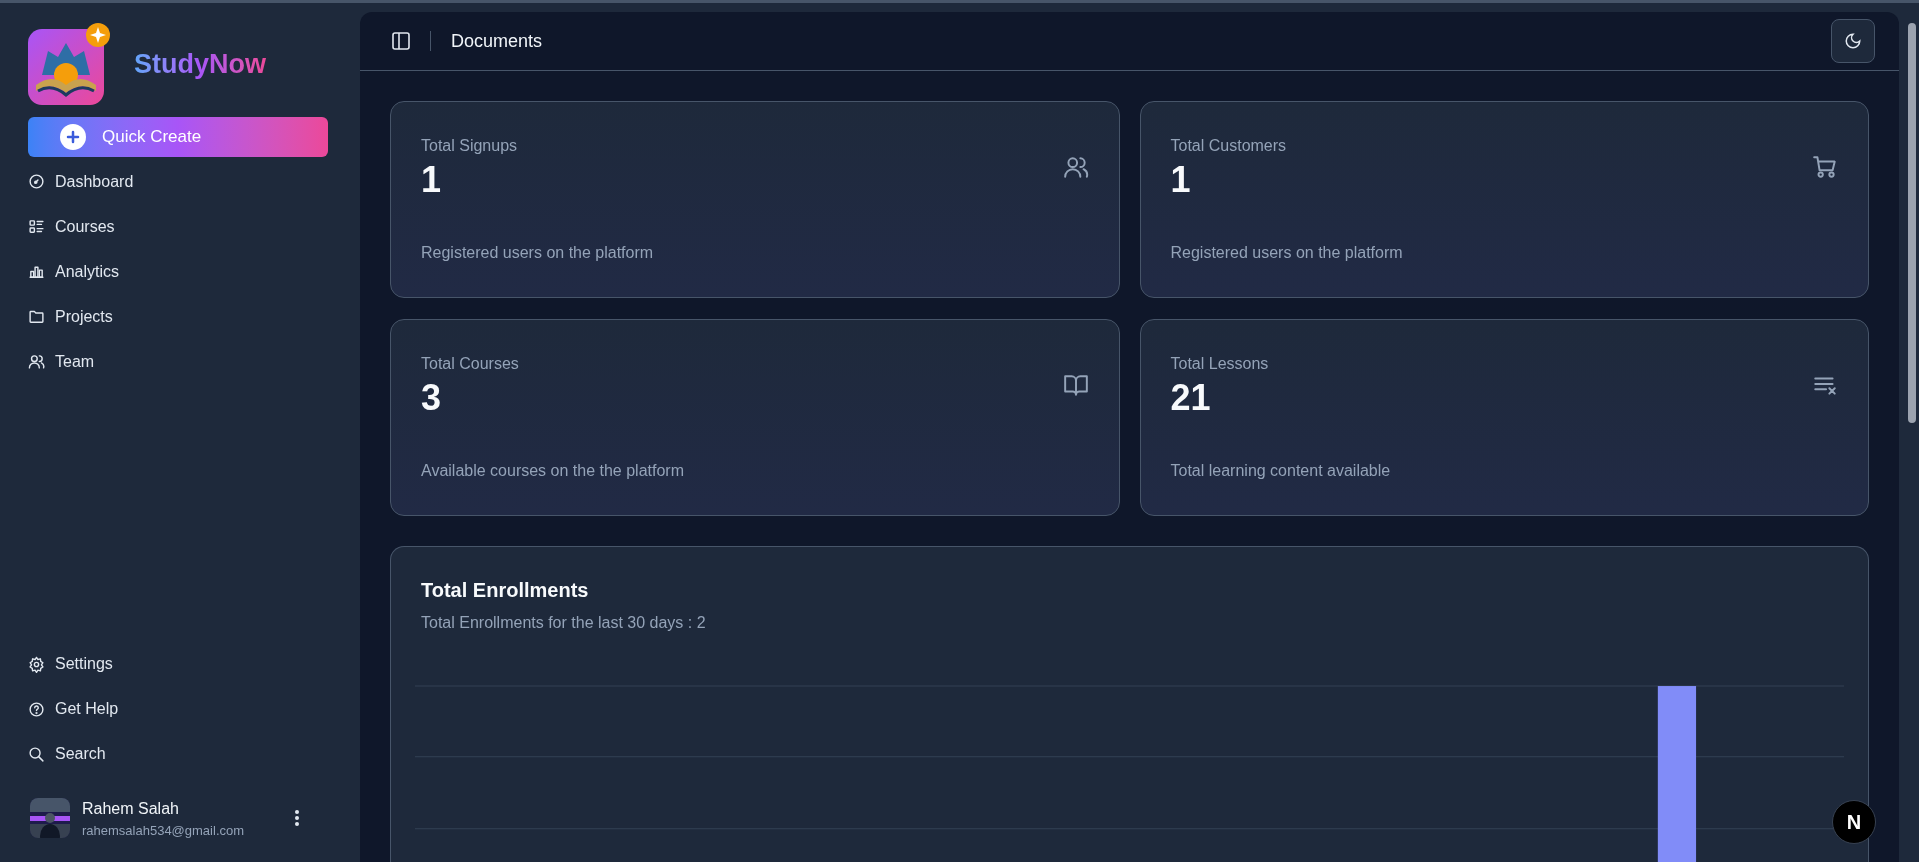 This screenshot has height=862, width=1919. Describe the element at coordinates (1280, 471) in the screenshot. I see `card-description: Total learning content available` at that location.